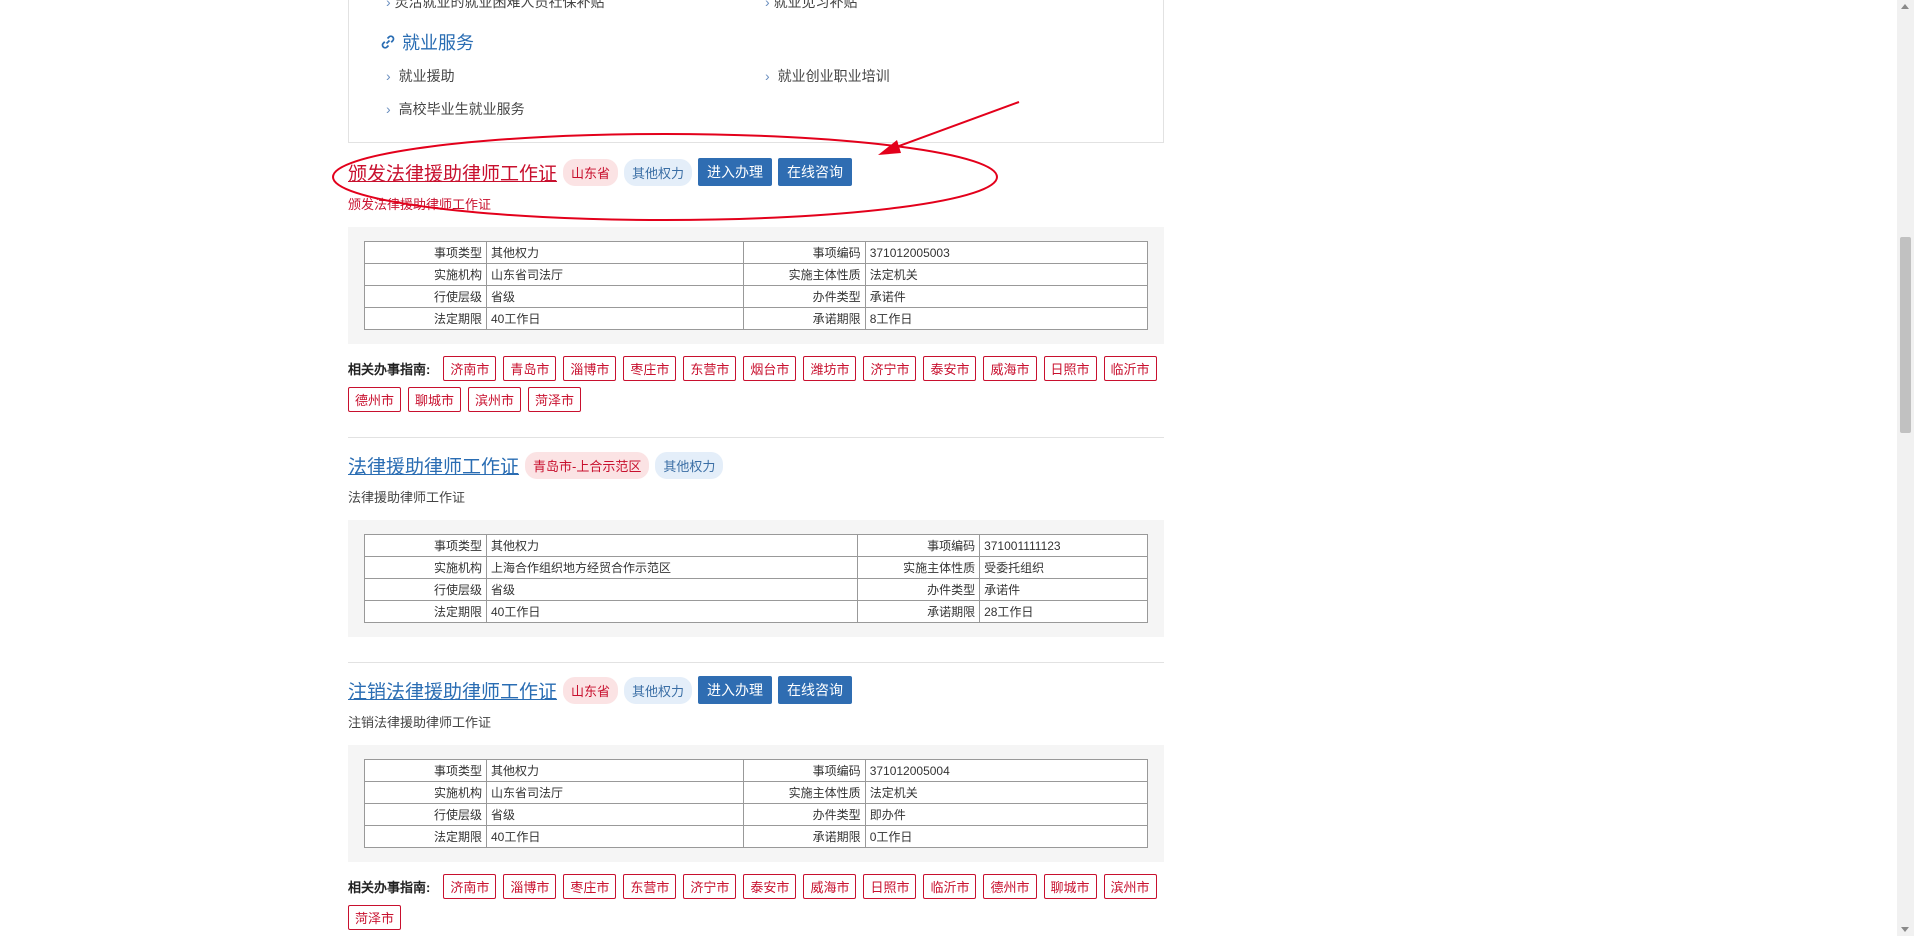  What do you see at coordinates (756, 567) in the screenshot?
I see `table-row: 实施机构 上海合作组织地方经贸合作示范区 实施主体性质 受委托组织` at bounding box center [756, 567].